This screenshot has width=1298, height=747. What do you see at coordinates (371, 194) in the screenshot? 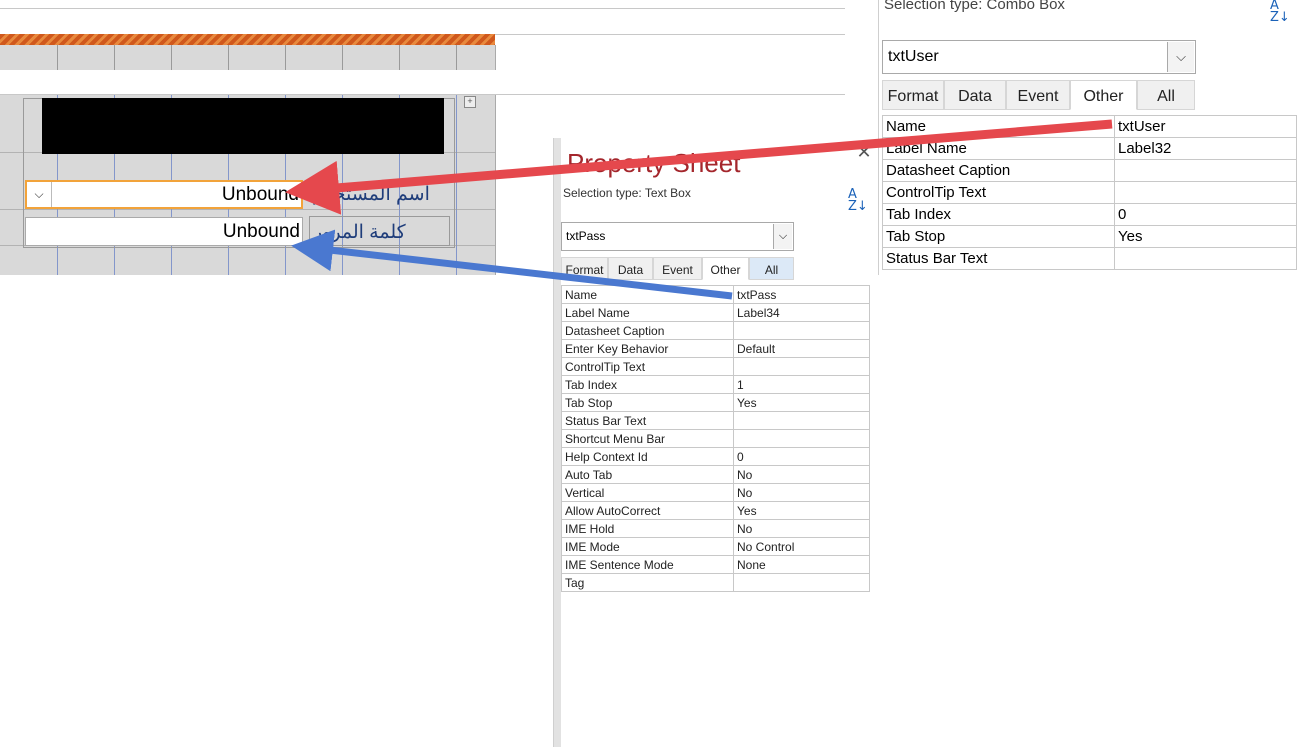
I see `user-label: اسم المستخدم` at bounding box center [371, 194].